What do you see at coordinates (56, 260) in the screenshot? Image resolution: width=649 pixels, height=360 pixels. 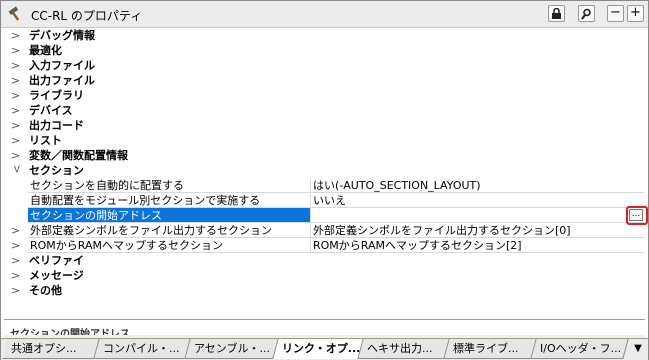 I see `category-label: ベリファイ` at bounding box center [56, 260].